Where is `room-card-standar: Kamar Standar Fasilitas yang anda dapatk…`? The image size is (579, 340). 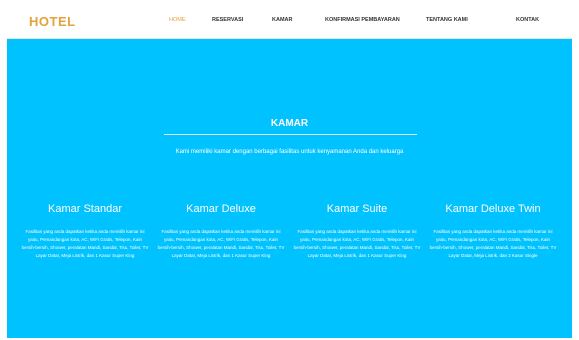 room-card-standar: Kamar Standar Fasilitas yang anda dapatk… is located at coordinates (85, 231).